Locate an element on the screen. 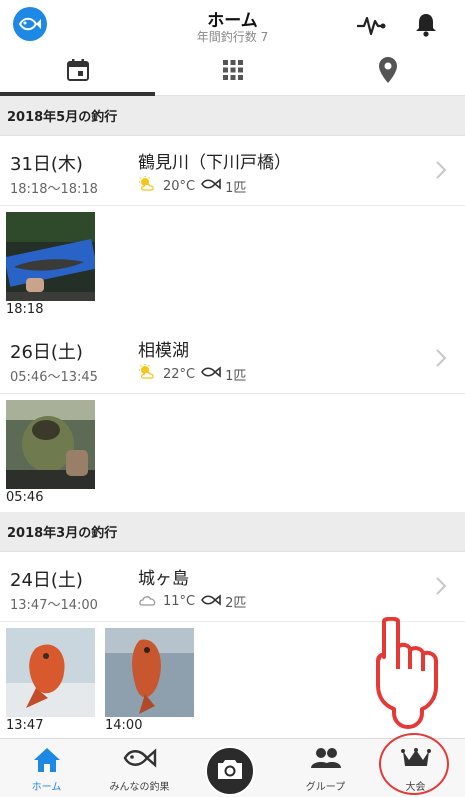  nav-community: みんなの釣果 is located at coordinates (139, 768).